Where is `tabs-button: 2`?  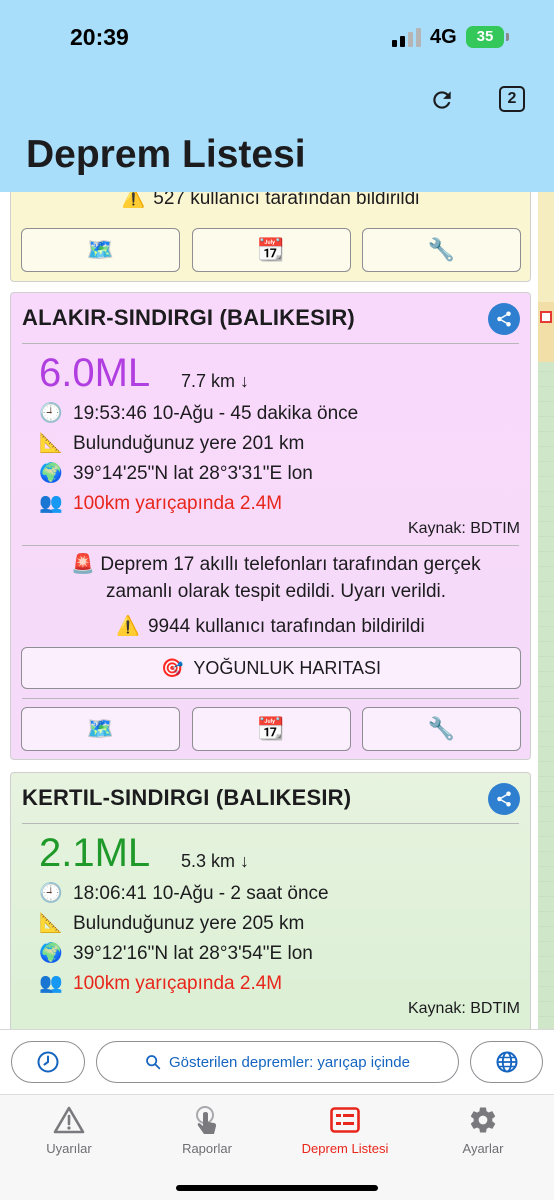
tabs-button: 2 is located at coordinates (512, 99).